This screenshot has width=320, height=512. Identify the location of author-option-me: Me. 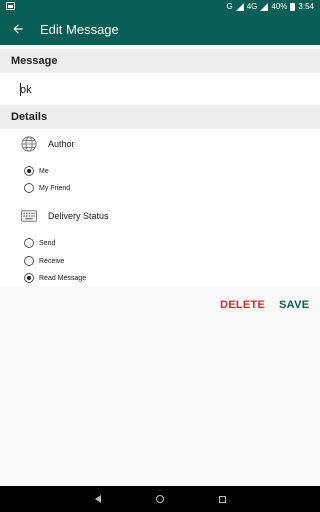
(36, 171).